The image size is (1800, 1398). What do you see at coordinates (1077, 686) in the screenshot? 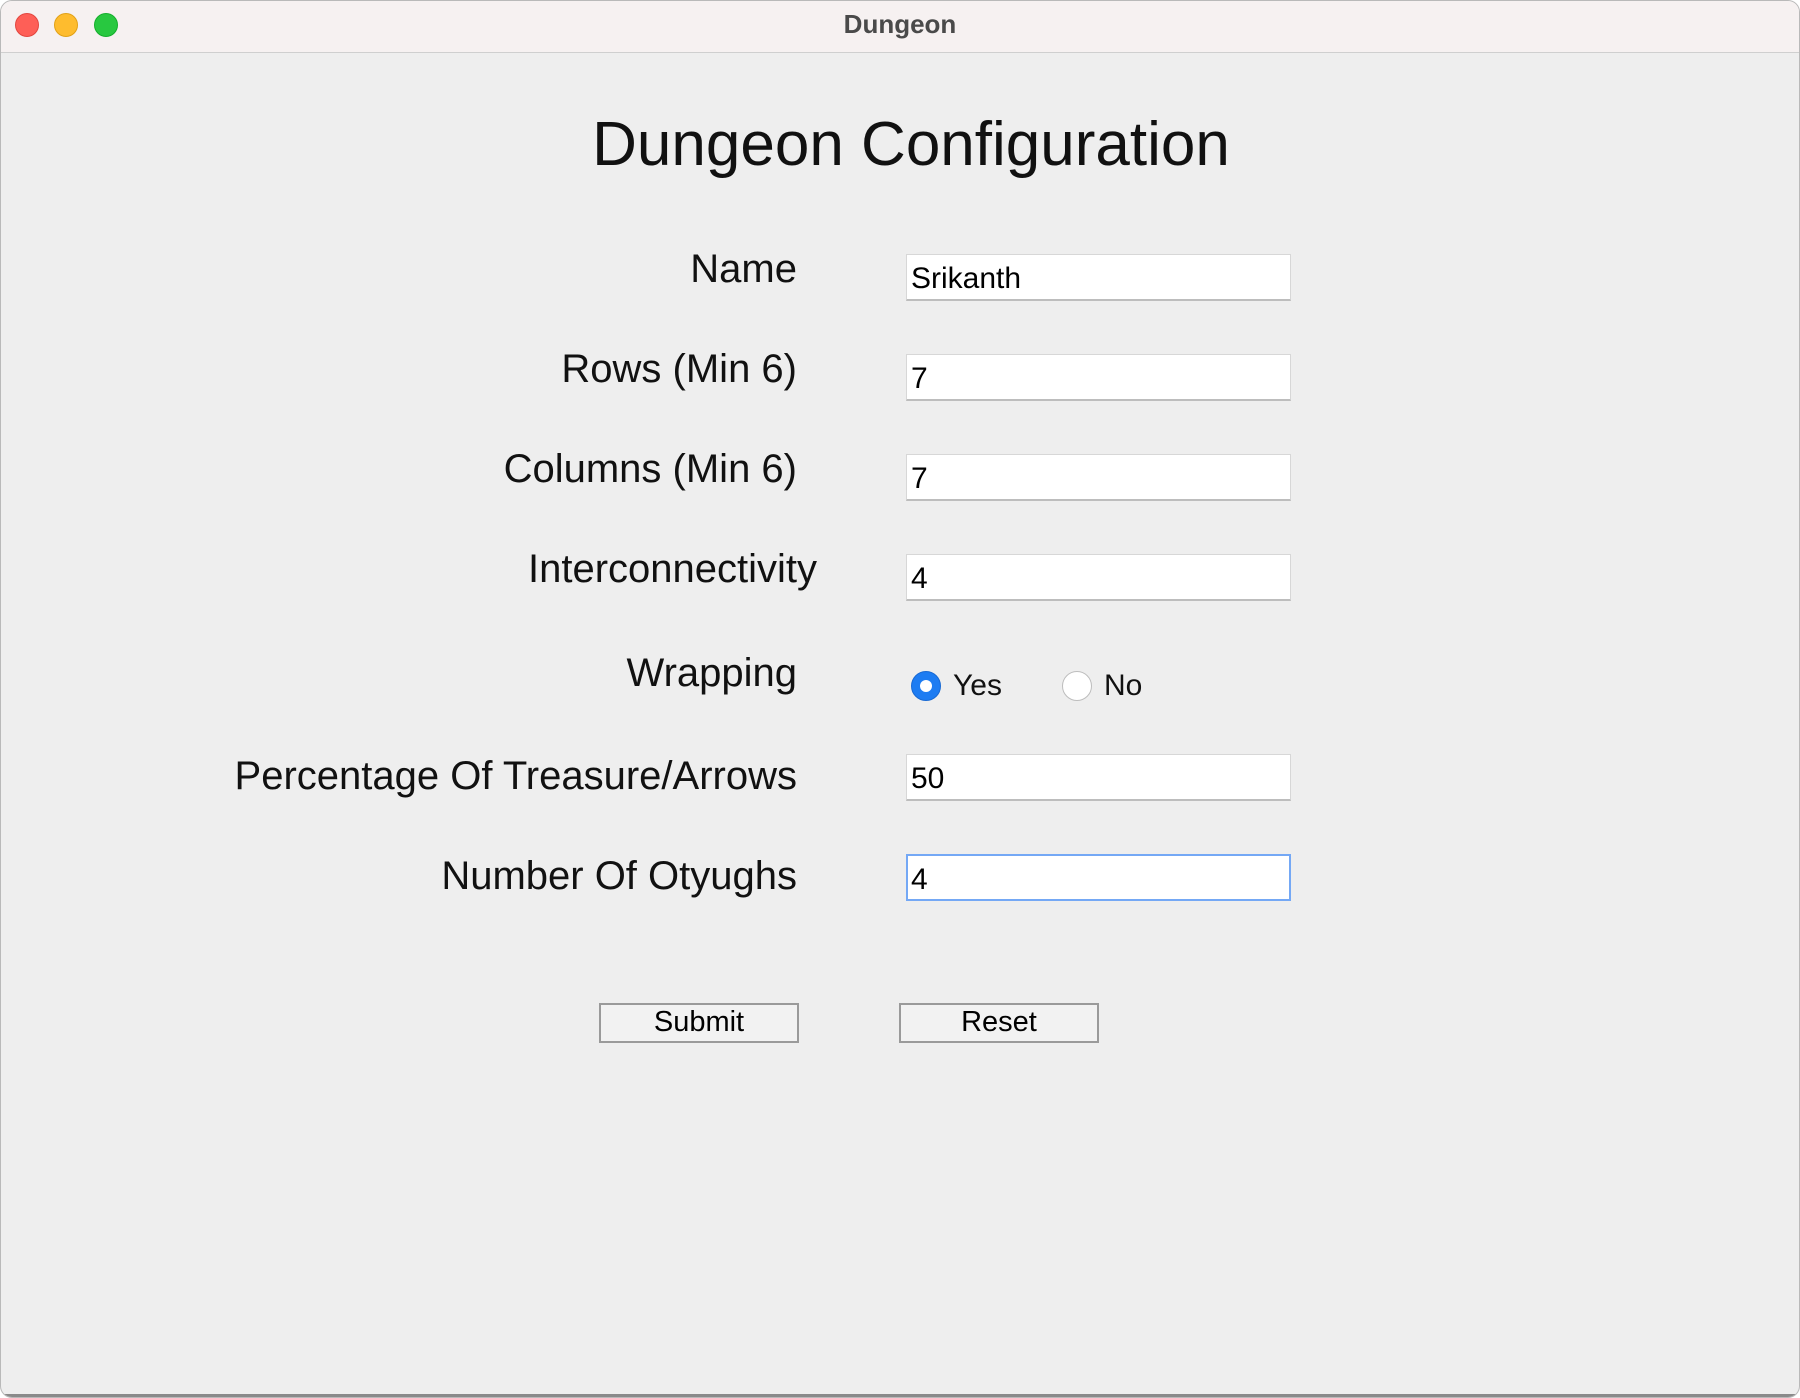
I see `radio-unselected-icon` at bounding box center [1077, 686].